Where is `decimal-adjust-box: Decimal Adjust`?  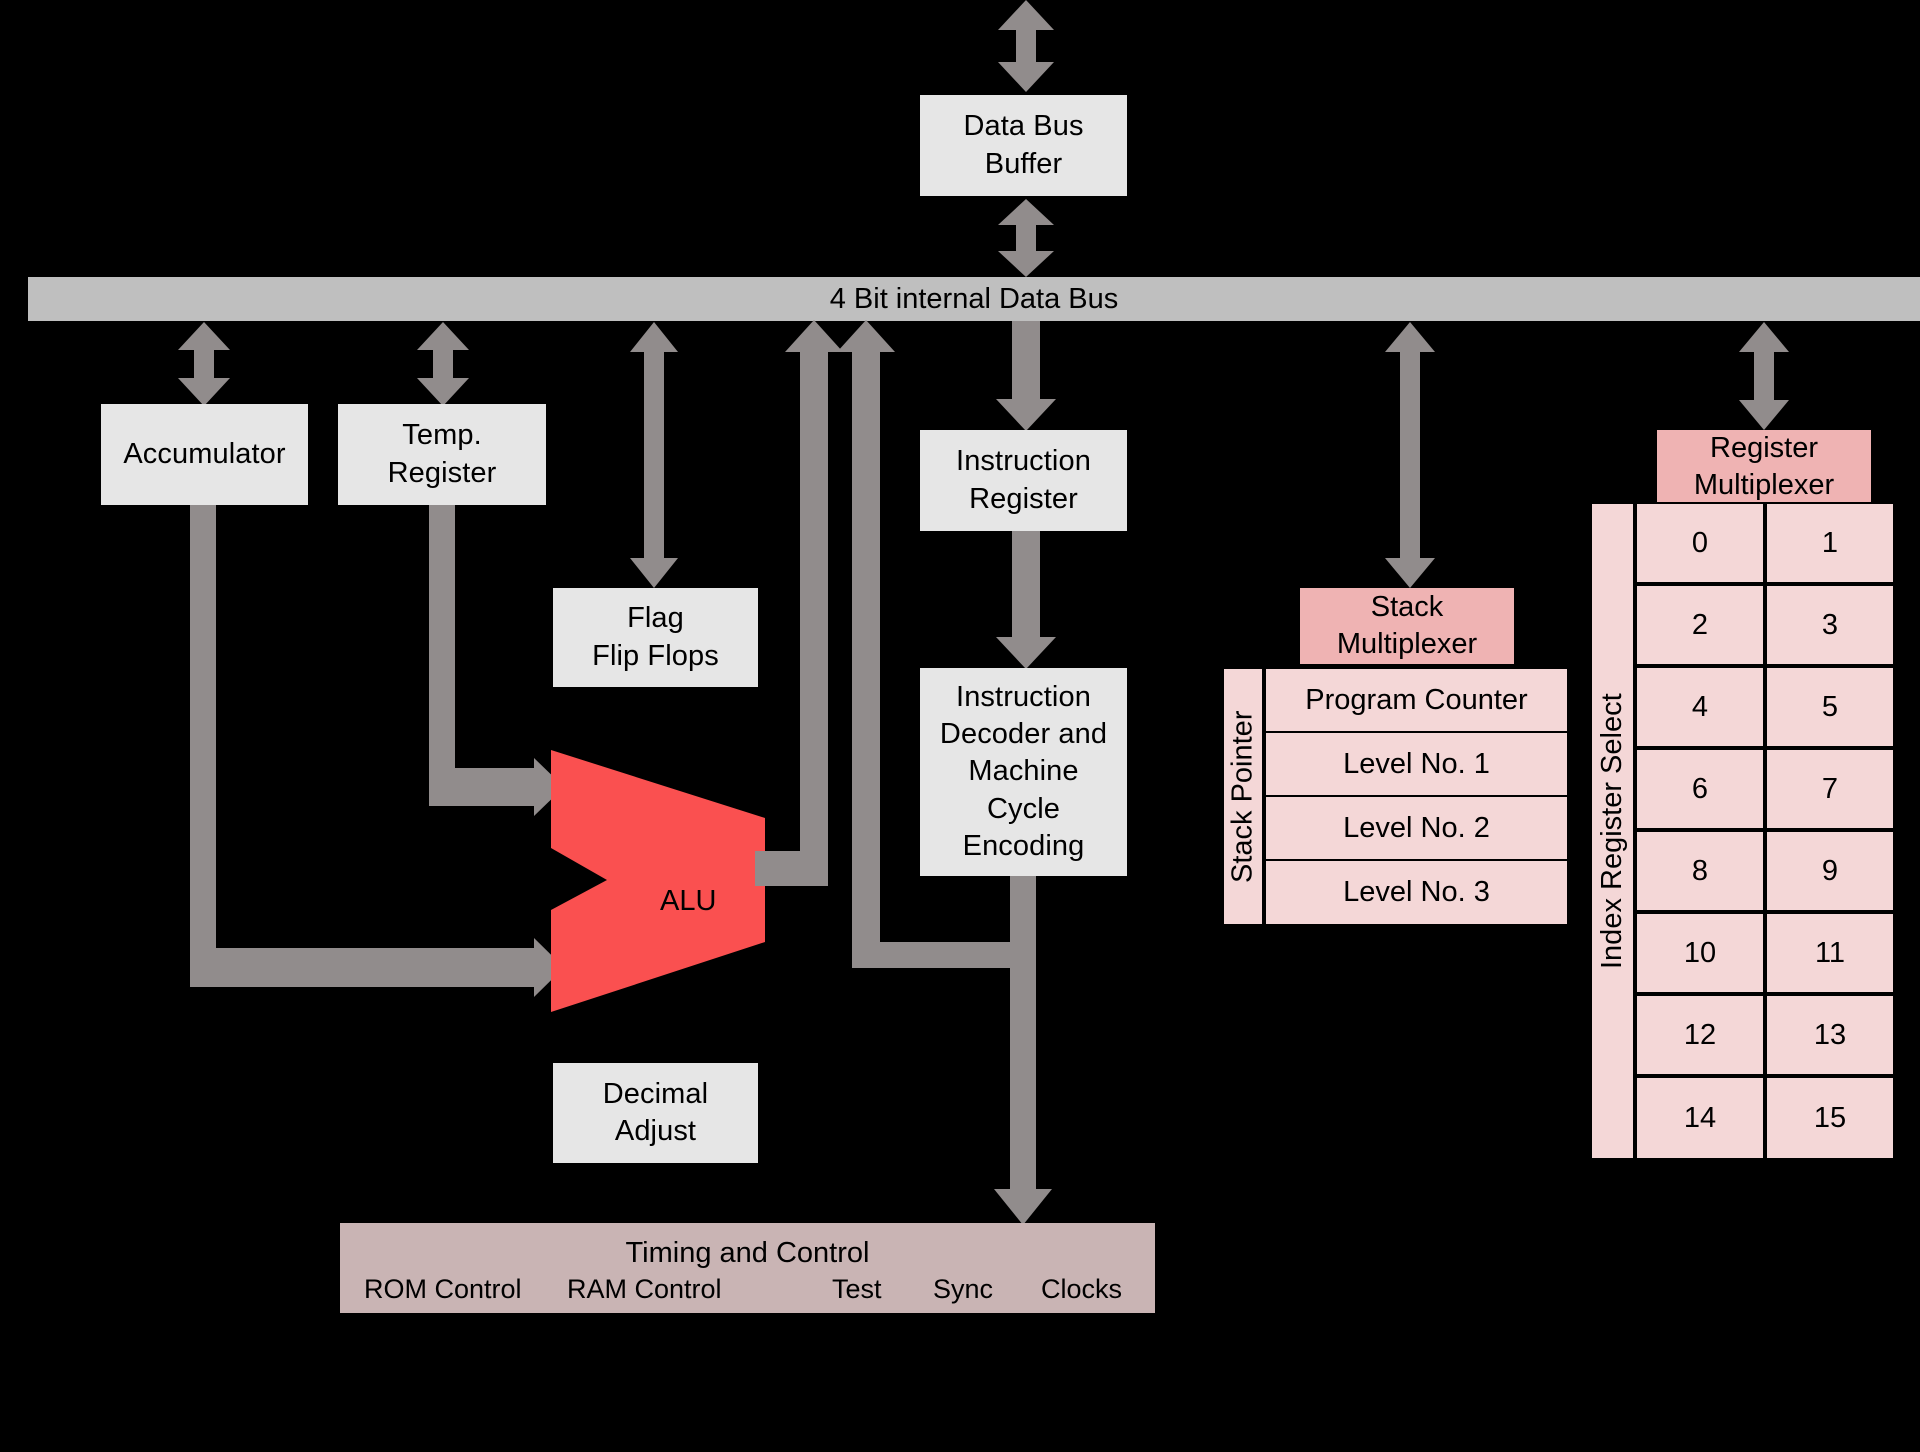
decimal-adjust-box: Decimal Adjust is located at coordinates (655, 1113).